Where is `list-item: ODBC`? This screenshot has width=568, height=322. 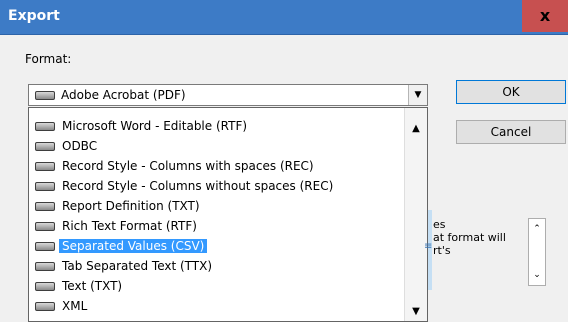
list-item: ODBC is located at coordinates (217, 146).